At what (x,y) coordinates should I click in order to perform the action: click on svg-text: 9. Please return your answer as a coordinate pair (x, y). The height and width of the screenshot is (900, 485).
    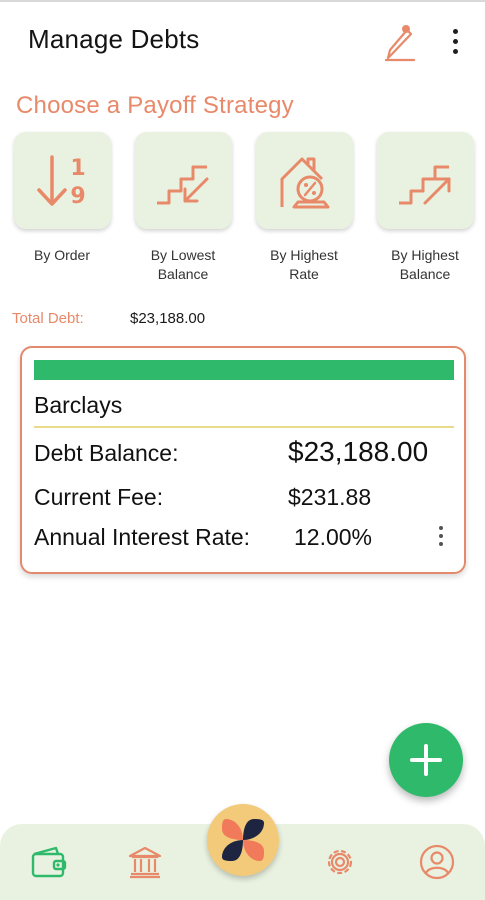
    Looking at the image, I should click on (77, 196).